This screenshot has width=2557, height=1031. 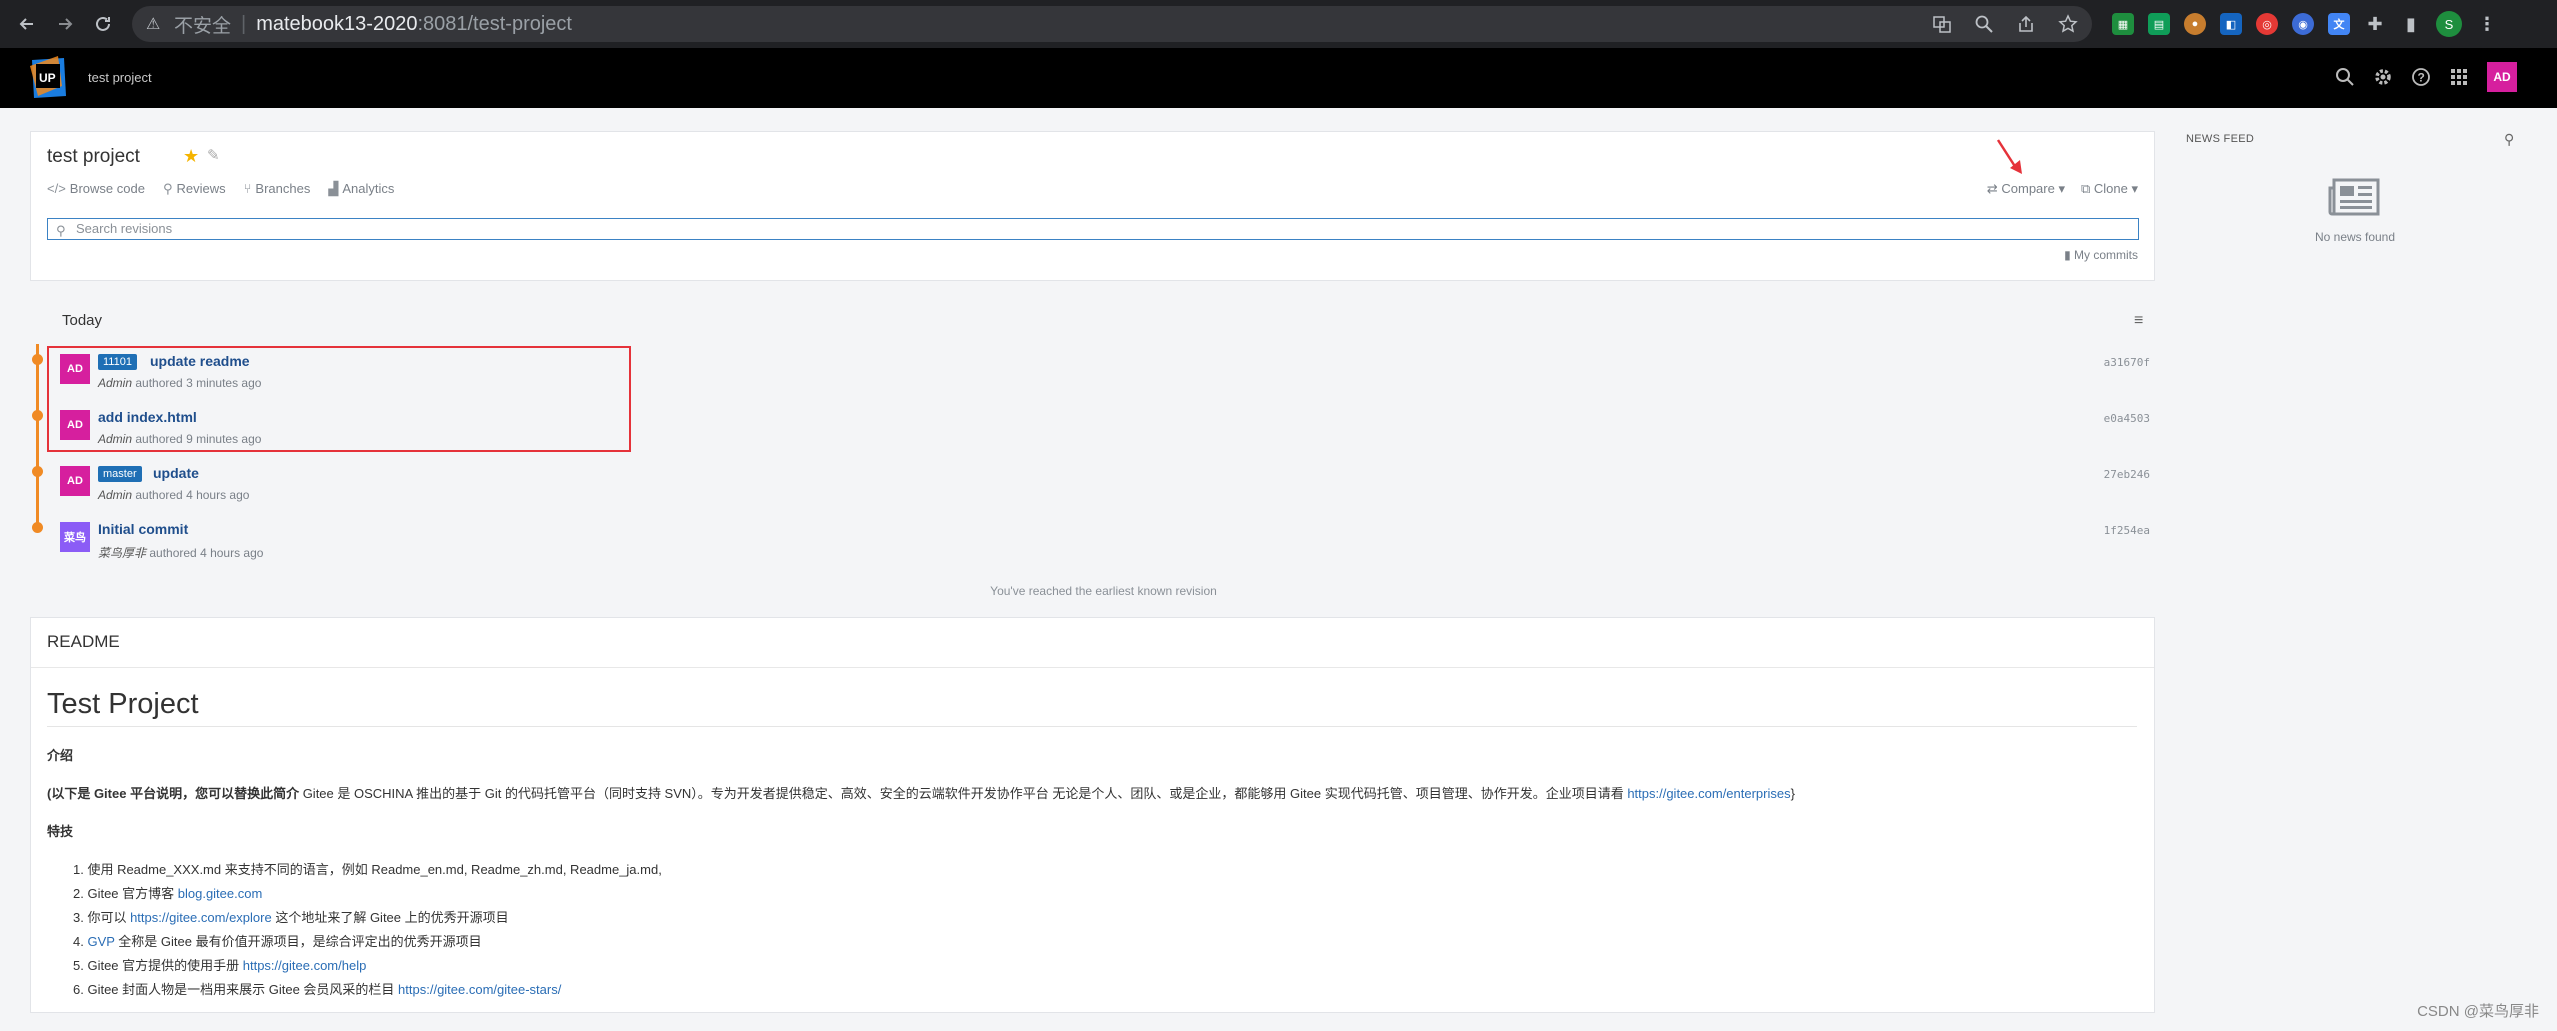 What do you see at coordinates (479, 989) in the screenshot?
I see `stars-link: https://gitee.com/gitee-stars/` at bounding box center [479, 989].